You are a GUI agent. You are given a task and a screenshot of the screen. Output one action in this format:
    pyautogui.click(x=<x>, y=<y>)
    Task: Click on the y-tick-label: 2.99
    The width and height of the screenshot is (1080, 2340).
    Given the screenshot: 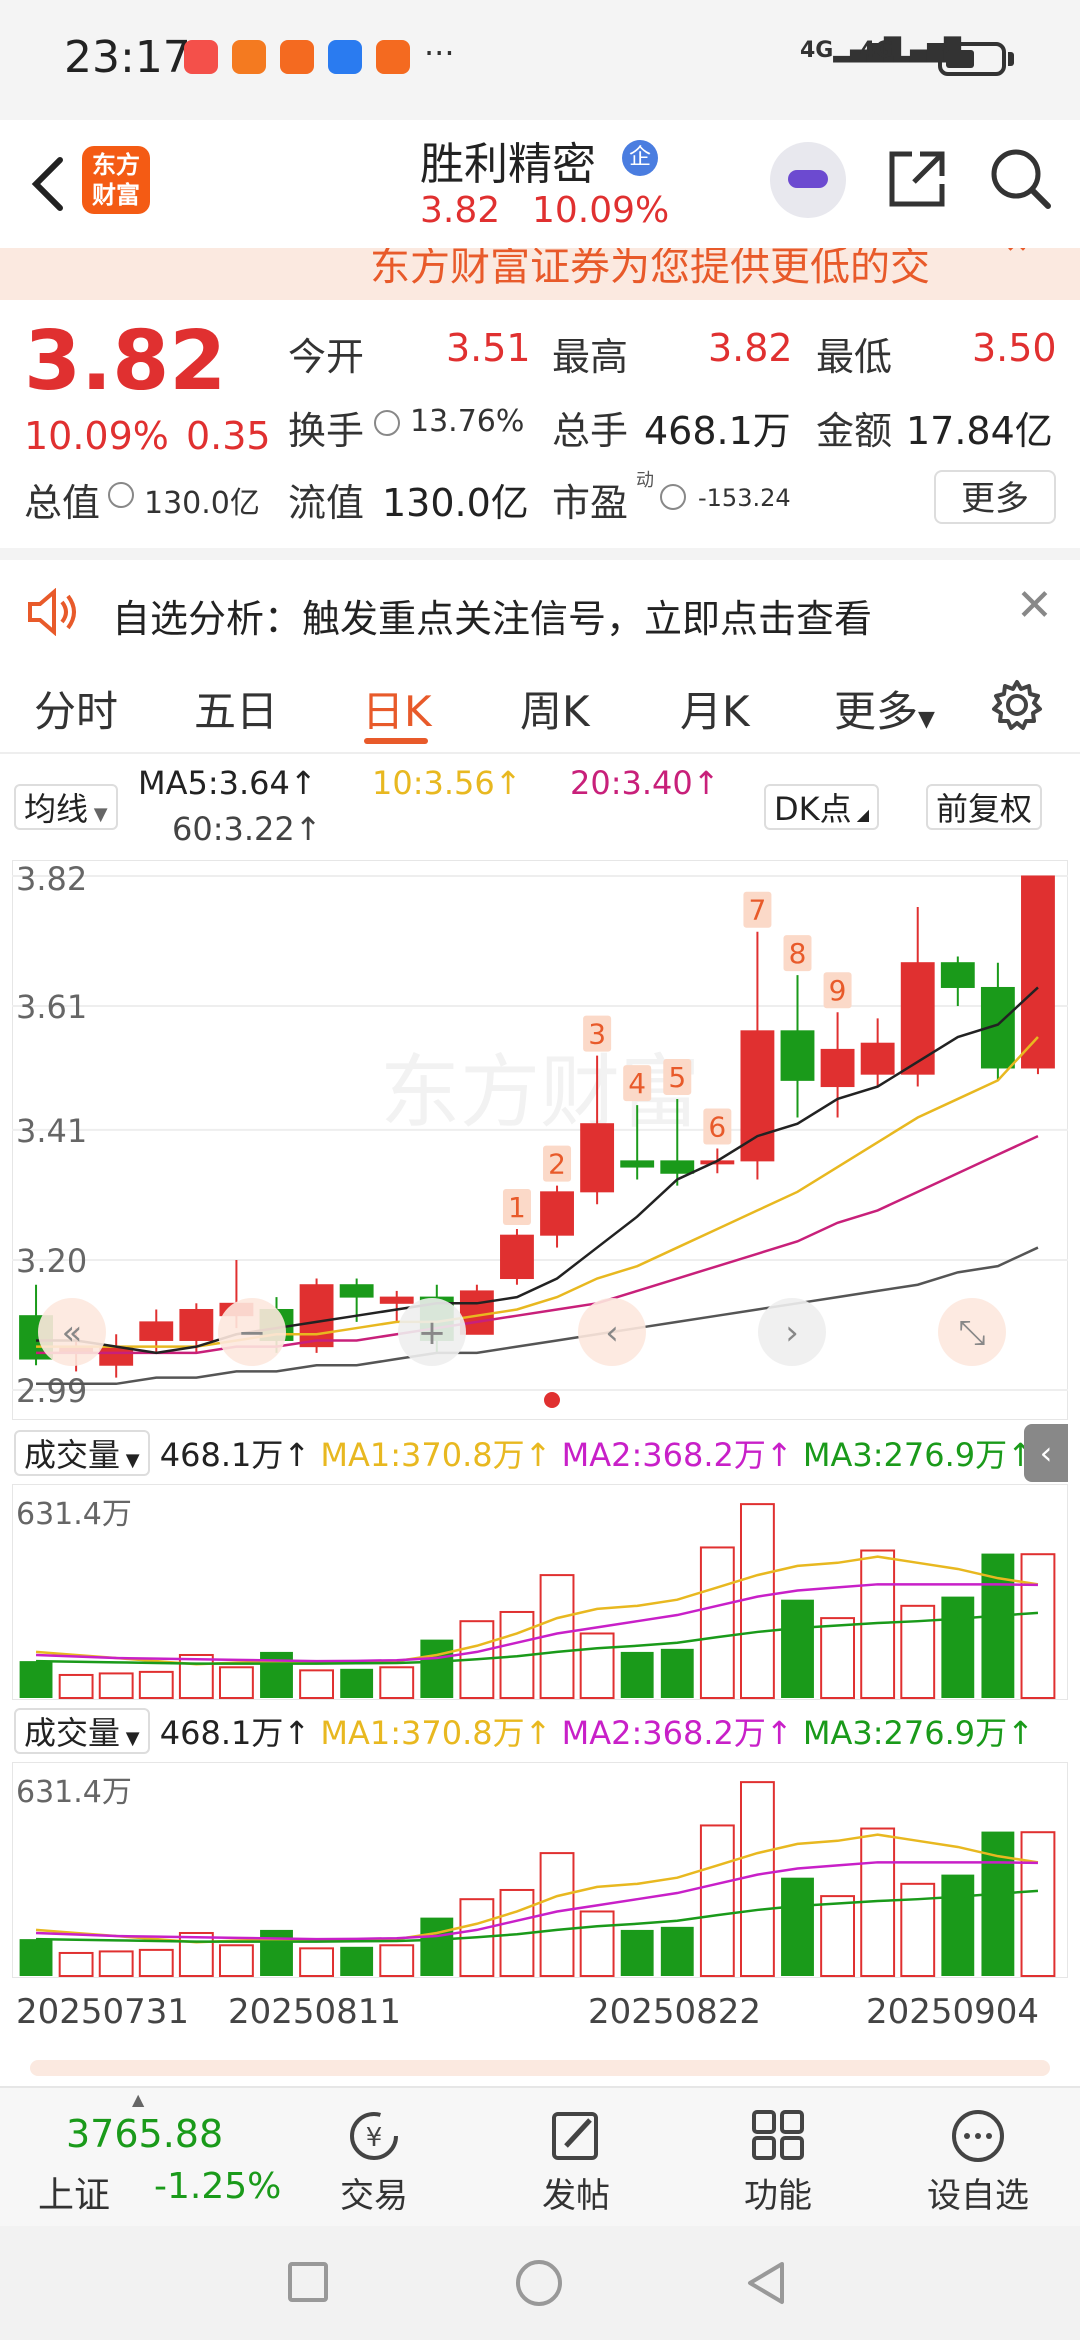 What is the action you would take?
    pyautogui.click(x=51, y=1391)
    